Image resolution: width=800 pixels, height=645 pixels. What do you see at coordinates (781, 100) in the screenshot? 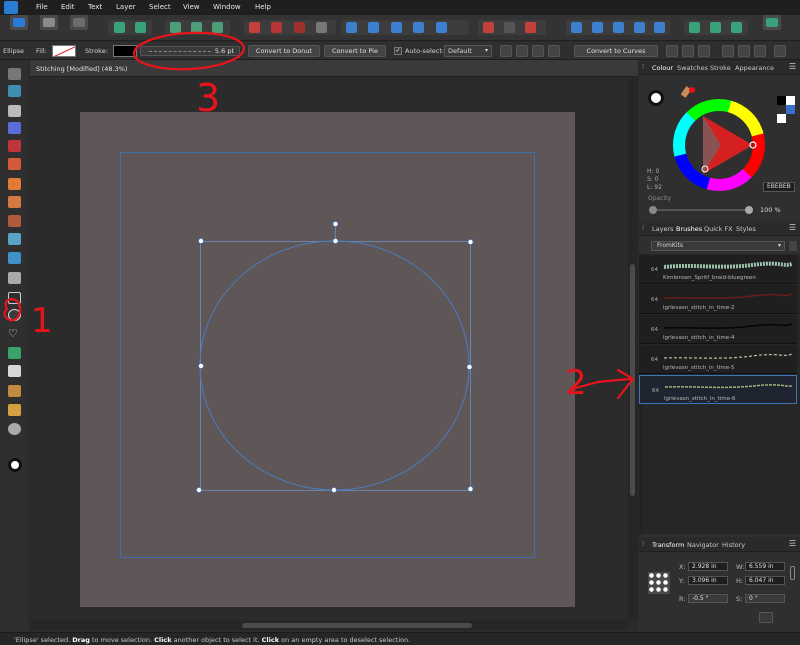
I see `black-swatch` at bounding box center [781, 100].